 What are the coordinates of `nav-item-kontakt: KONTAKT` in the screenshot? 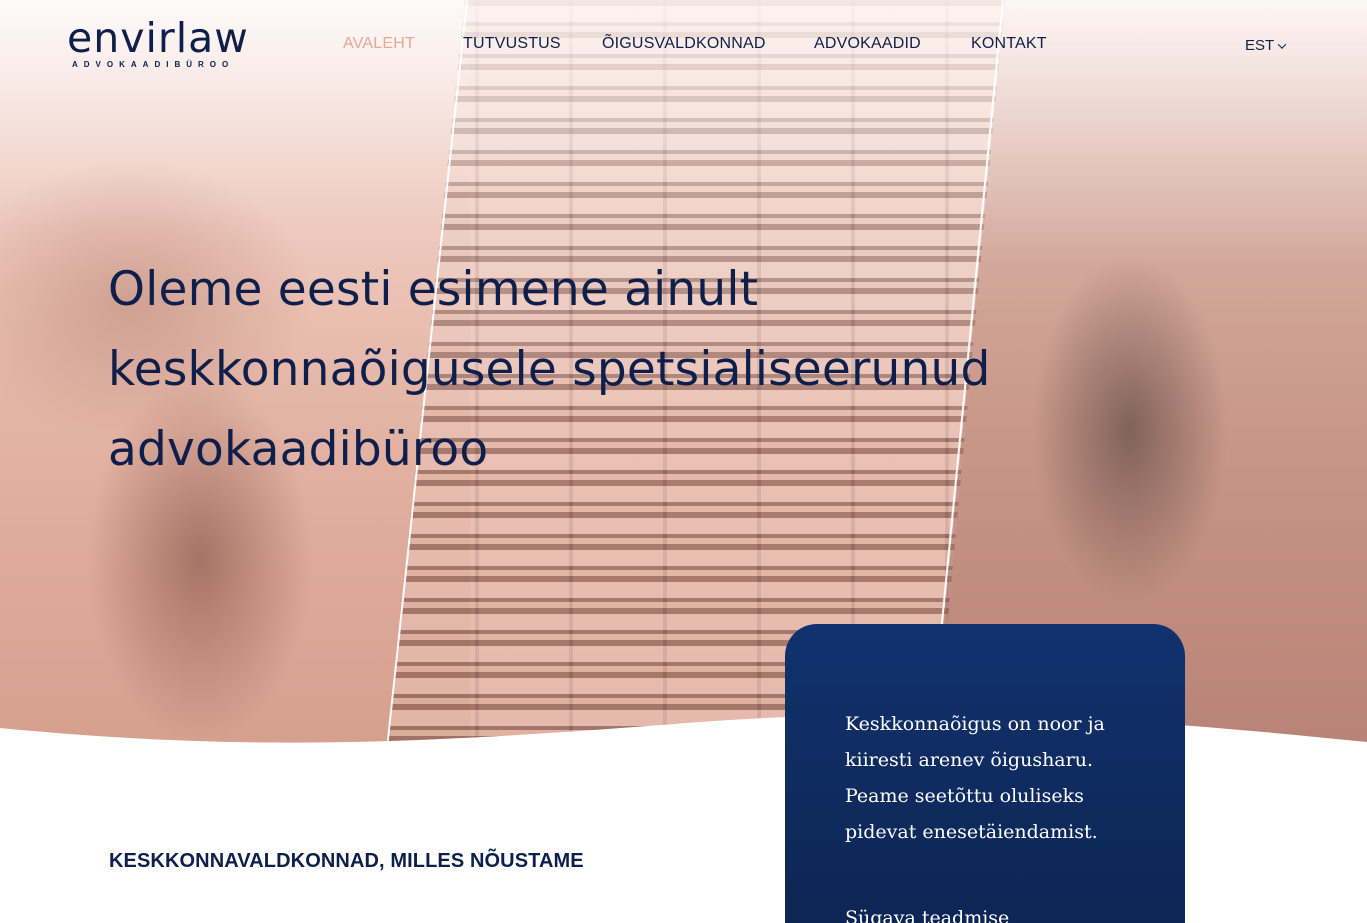 It's located at (1009, 44).